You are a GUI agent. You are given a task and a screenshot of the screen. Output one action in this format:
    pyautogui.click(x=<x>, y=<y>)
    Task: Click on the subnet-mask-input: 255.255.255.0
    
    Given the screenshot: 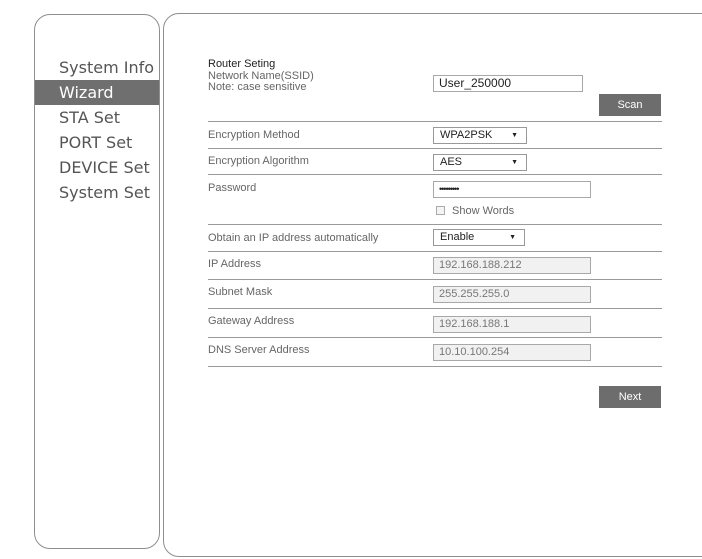 What is the action you would take?
    pyautogui.click(x=512, y=294)
    